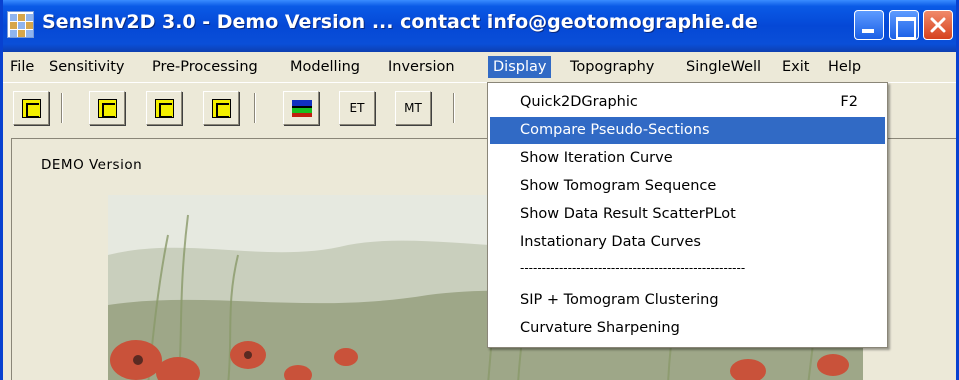 This screenshot has width=959, height=380. Describe the element at coordinates (596, 158) in the screenshot. I see `menu-item-label: Show Iteration Curve` at that location.